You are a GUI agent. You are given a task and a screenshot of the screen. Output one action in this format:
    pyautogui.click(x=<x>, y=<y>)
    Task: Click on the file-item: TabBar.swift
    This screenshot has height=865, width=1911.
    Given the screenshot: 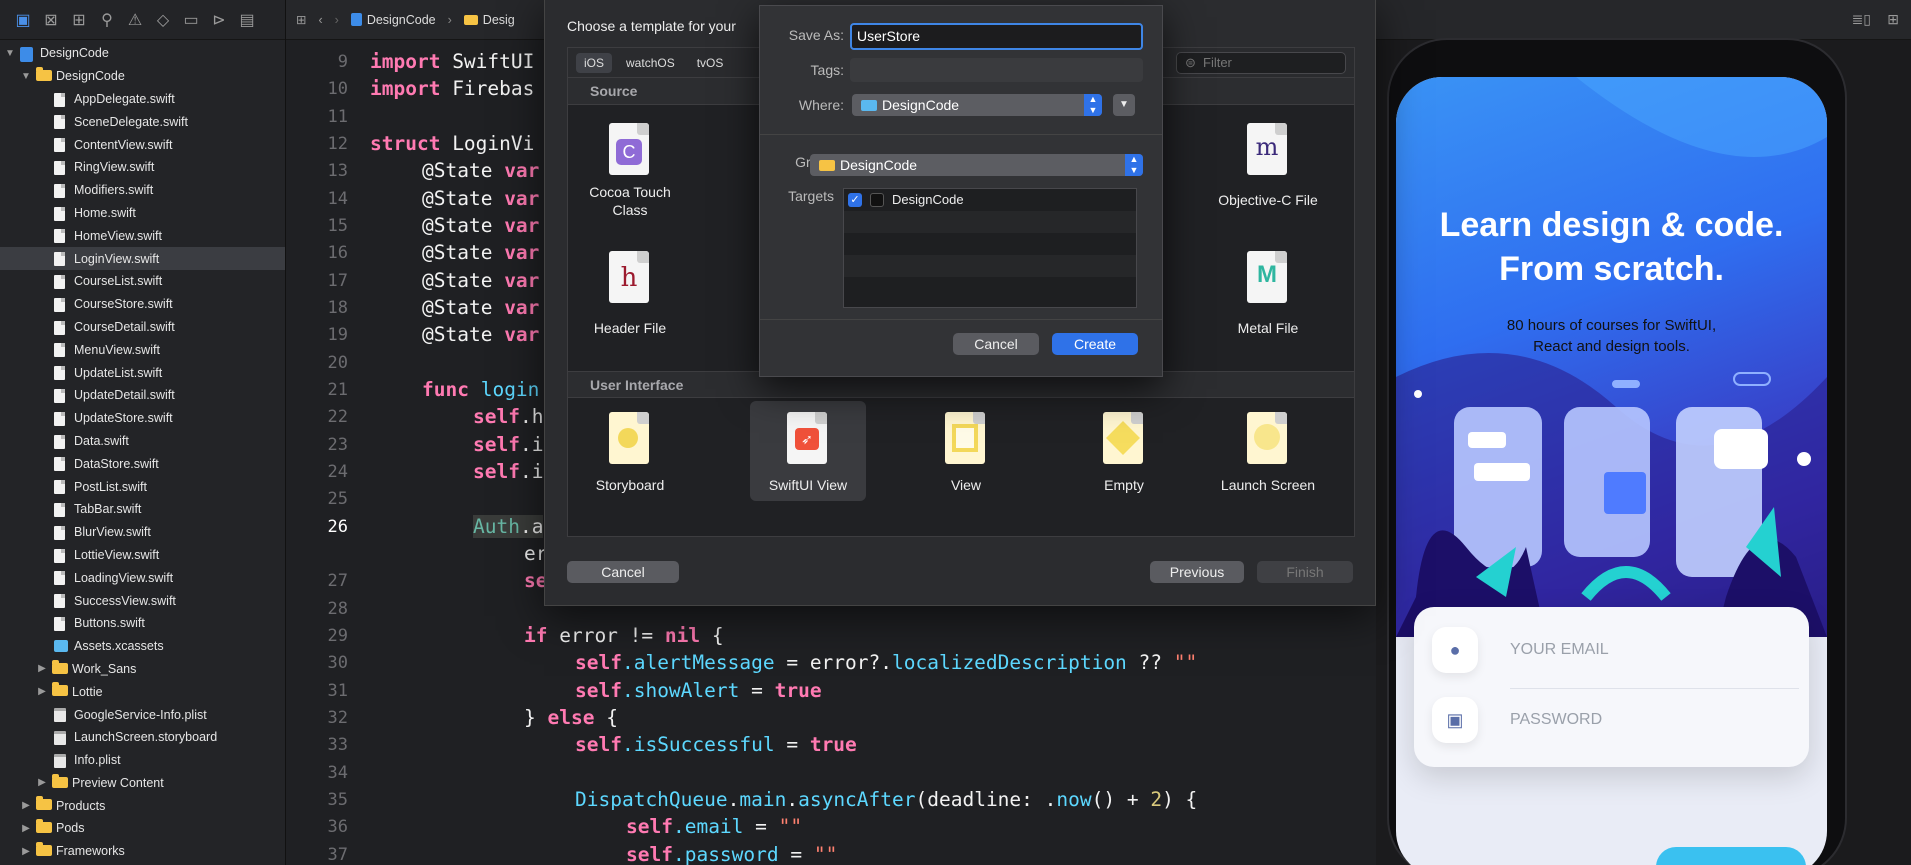 What is the action you would take?
    pyautogui.click(x=142, y=509)
    